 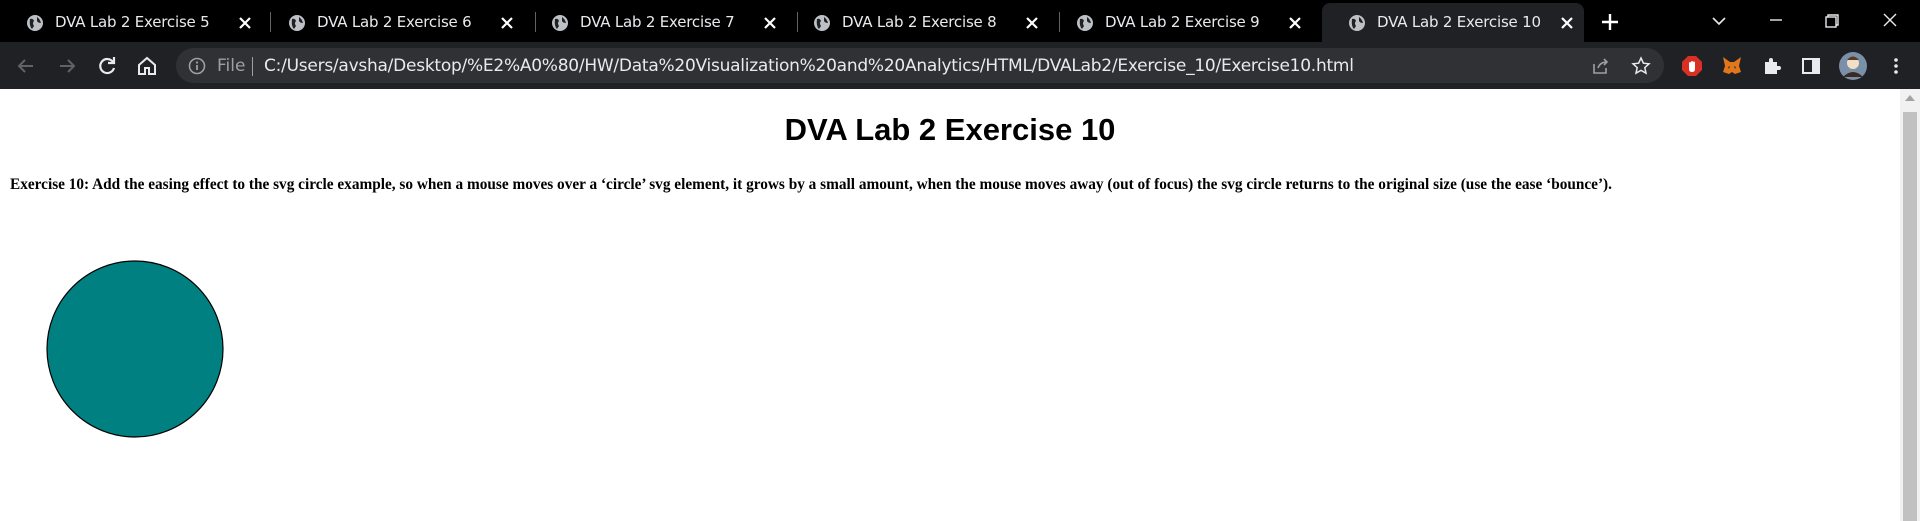 I want to click on chevron-down-icon, so click(x=1719, y=21).